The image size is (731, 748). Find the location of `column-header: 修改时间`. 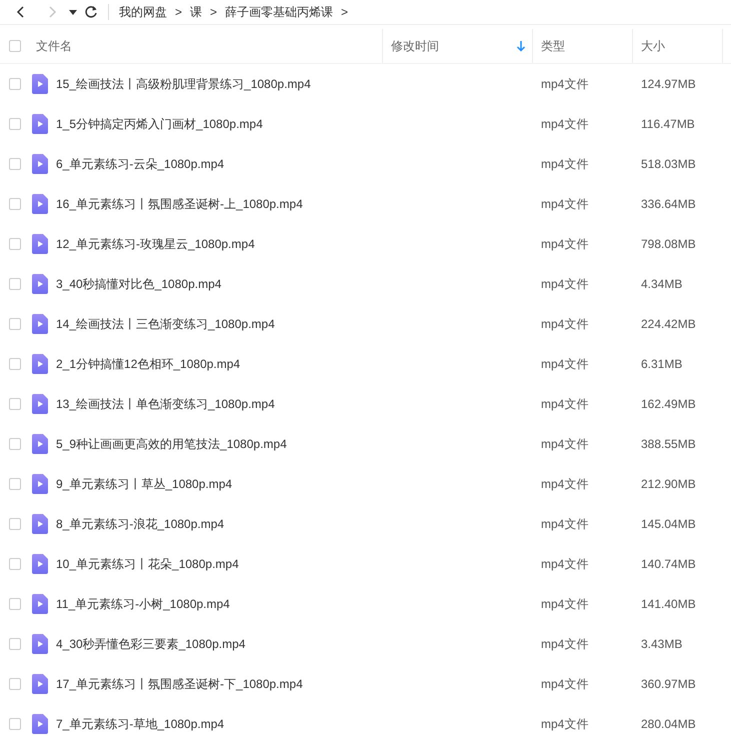

column-header: 修改时间 is located at coordinates (458, 46).